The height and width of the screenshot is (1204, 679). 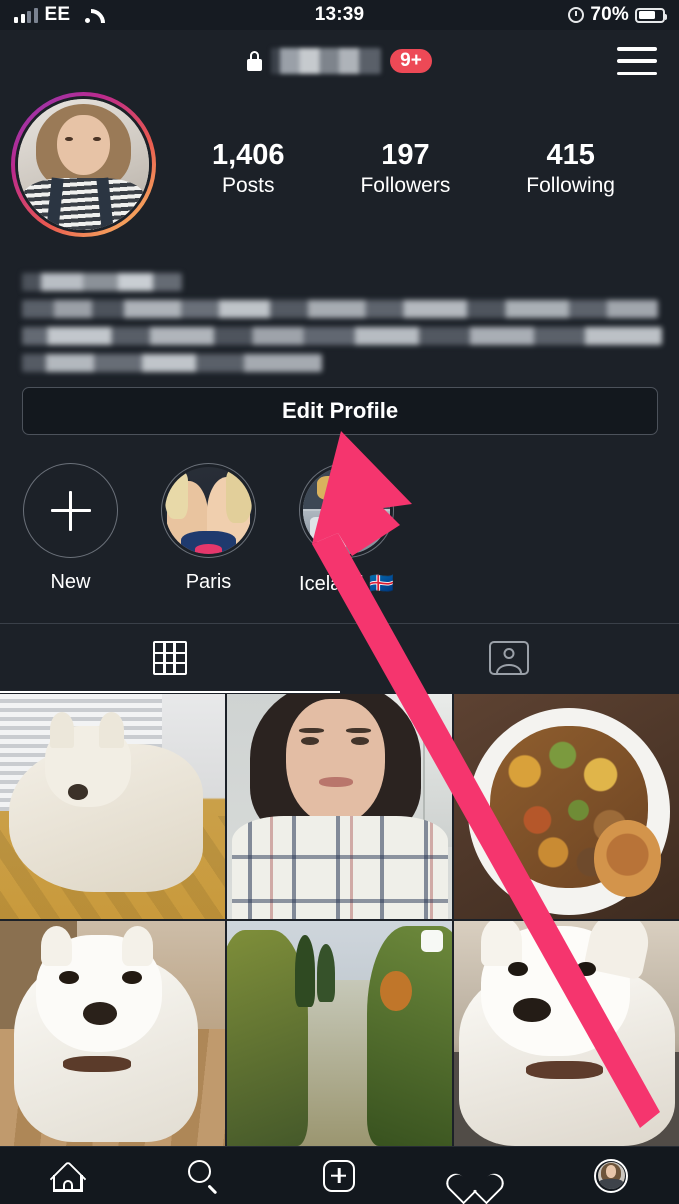 I want to click on highlight-iceland: Iceland 🇮🇸, so click(x=346, y=537).